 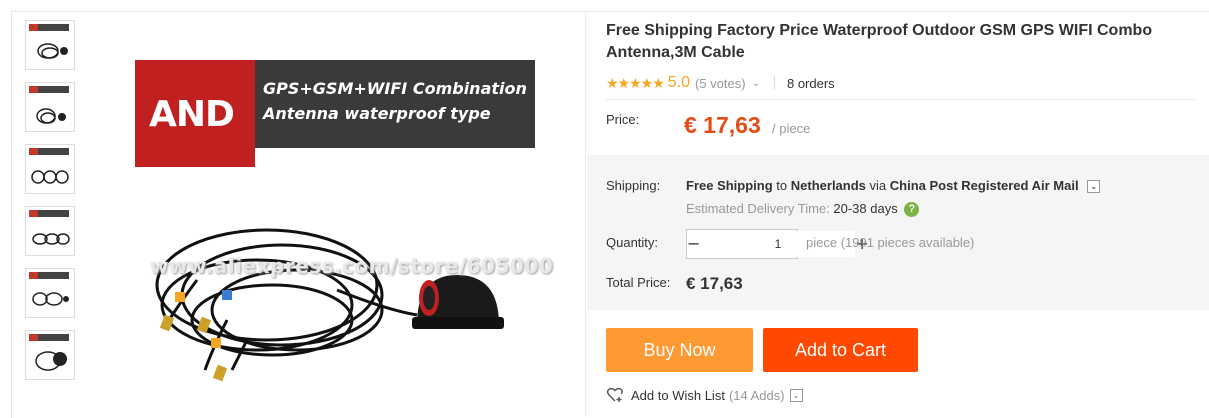 What do you see at coordinates (614, 394) in the screenshot?
I see `heart-plus-icon` at bounding box center [614, 394].